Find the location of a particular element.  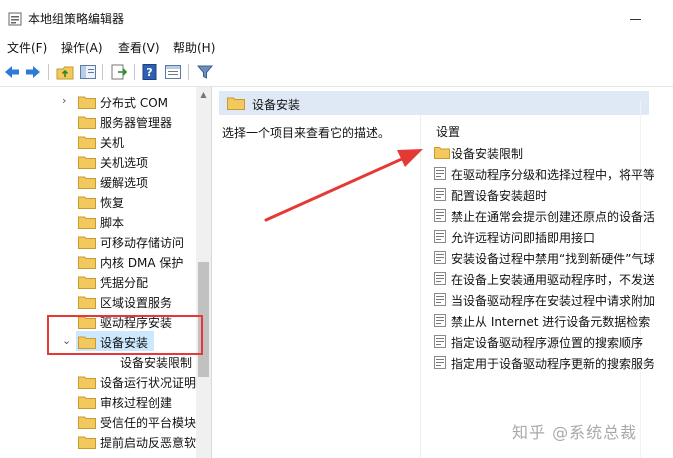

annotation-arrow-icon is located at coordinates (343, 185).